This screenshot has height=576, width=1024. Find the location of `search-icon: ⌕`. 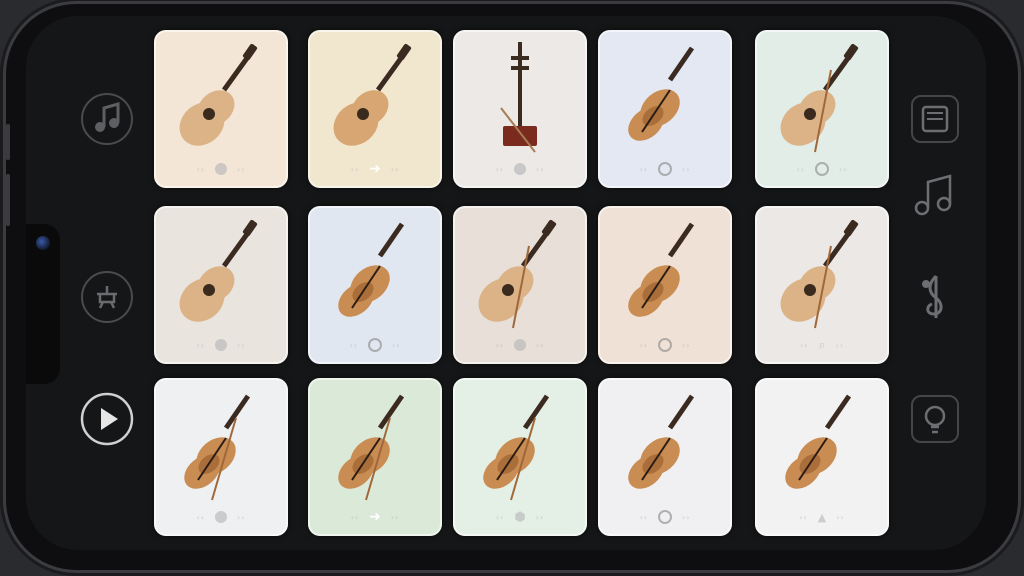

search-icon: ⌕ is located at coordinates (821, 345).